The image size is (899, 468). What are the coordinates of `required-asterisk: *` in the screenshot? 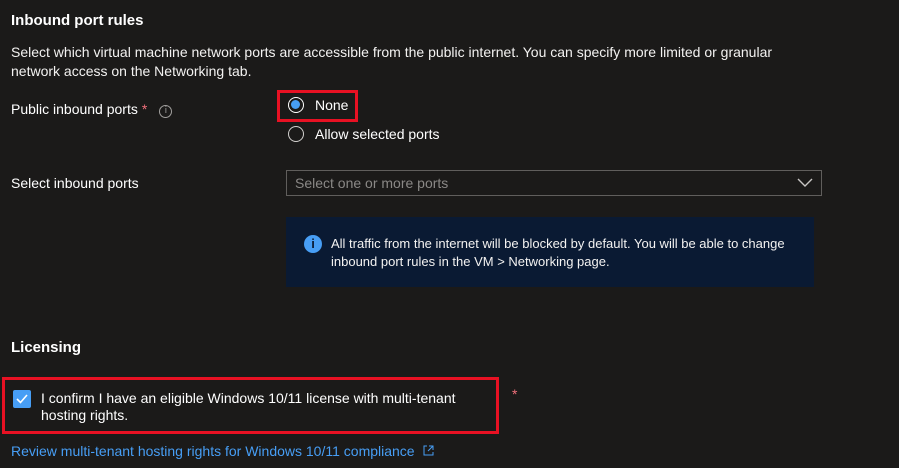 It's located at (144, 109).